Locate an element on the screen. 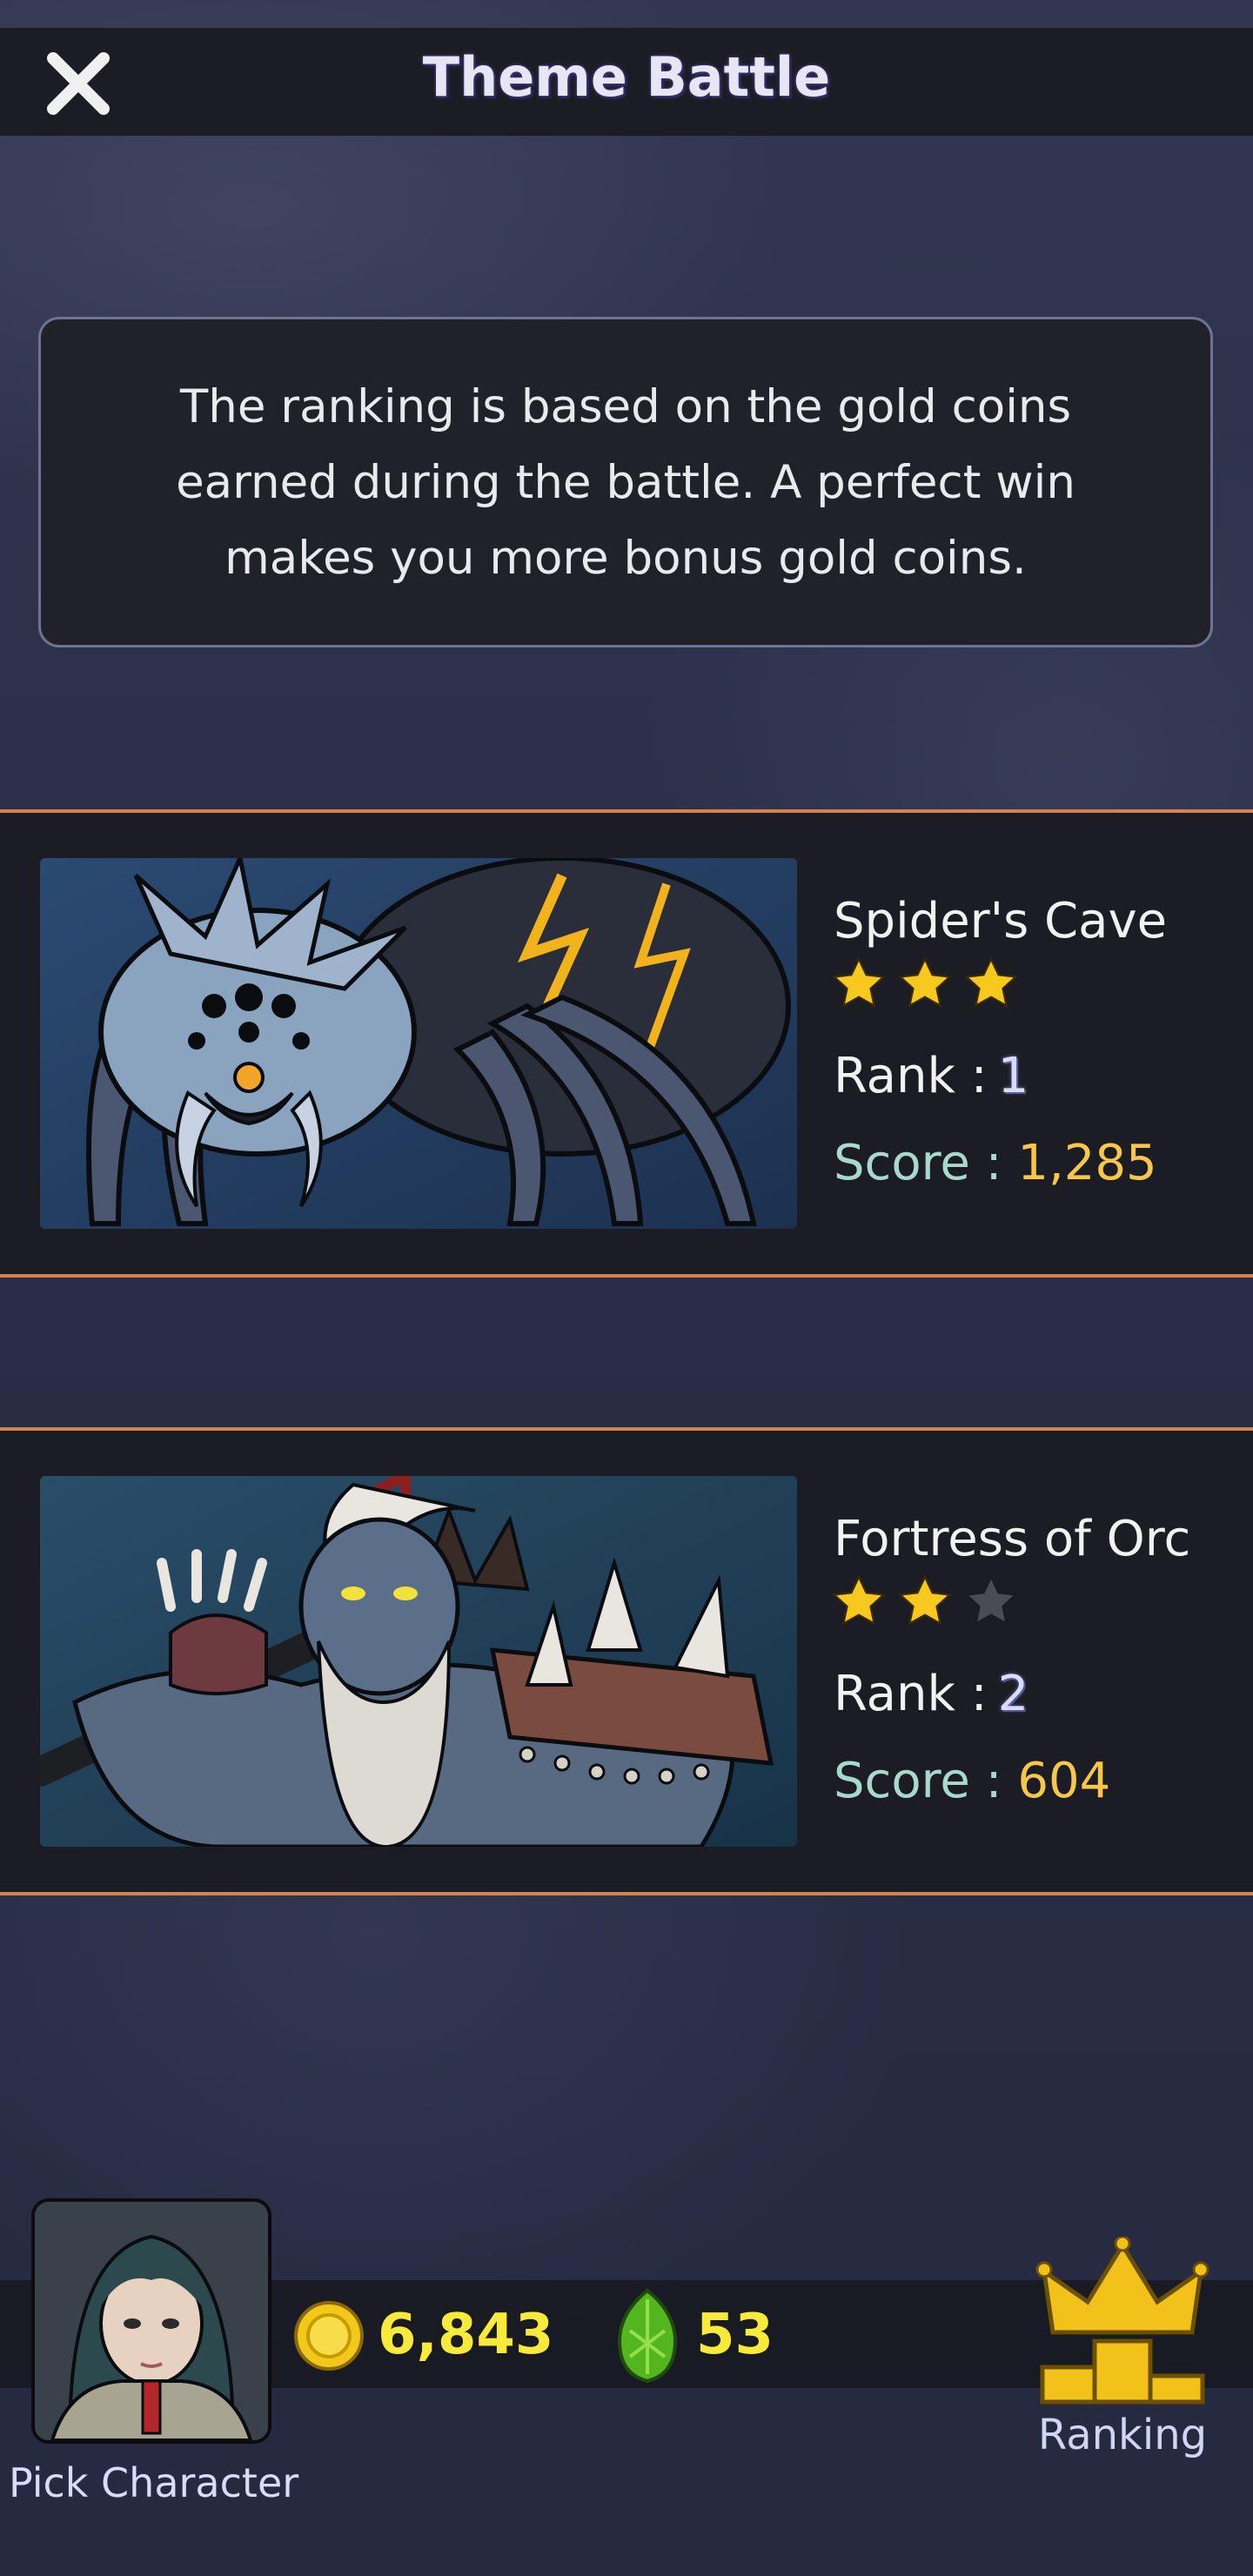  rank-row: Rank :2 is located at coordinates (932, 1694).